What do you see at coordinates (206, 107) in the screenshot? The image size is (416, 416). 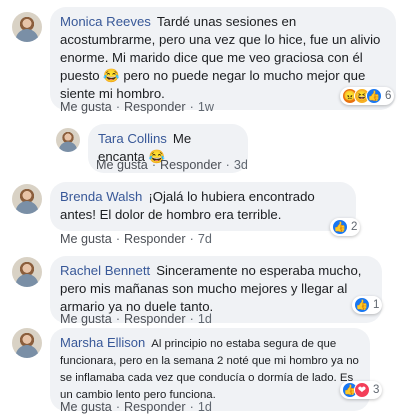 I see `comment-time: 1w` at bounding box center [206, 107].